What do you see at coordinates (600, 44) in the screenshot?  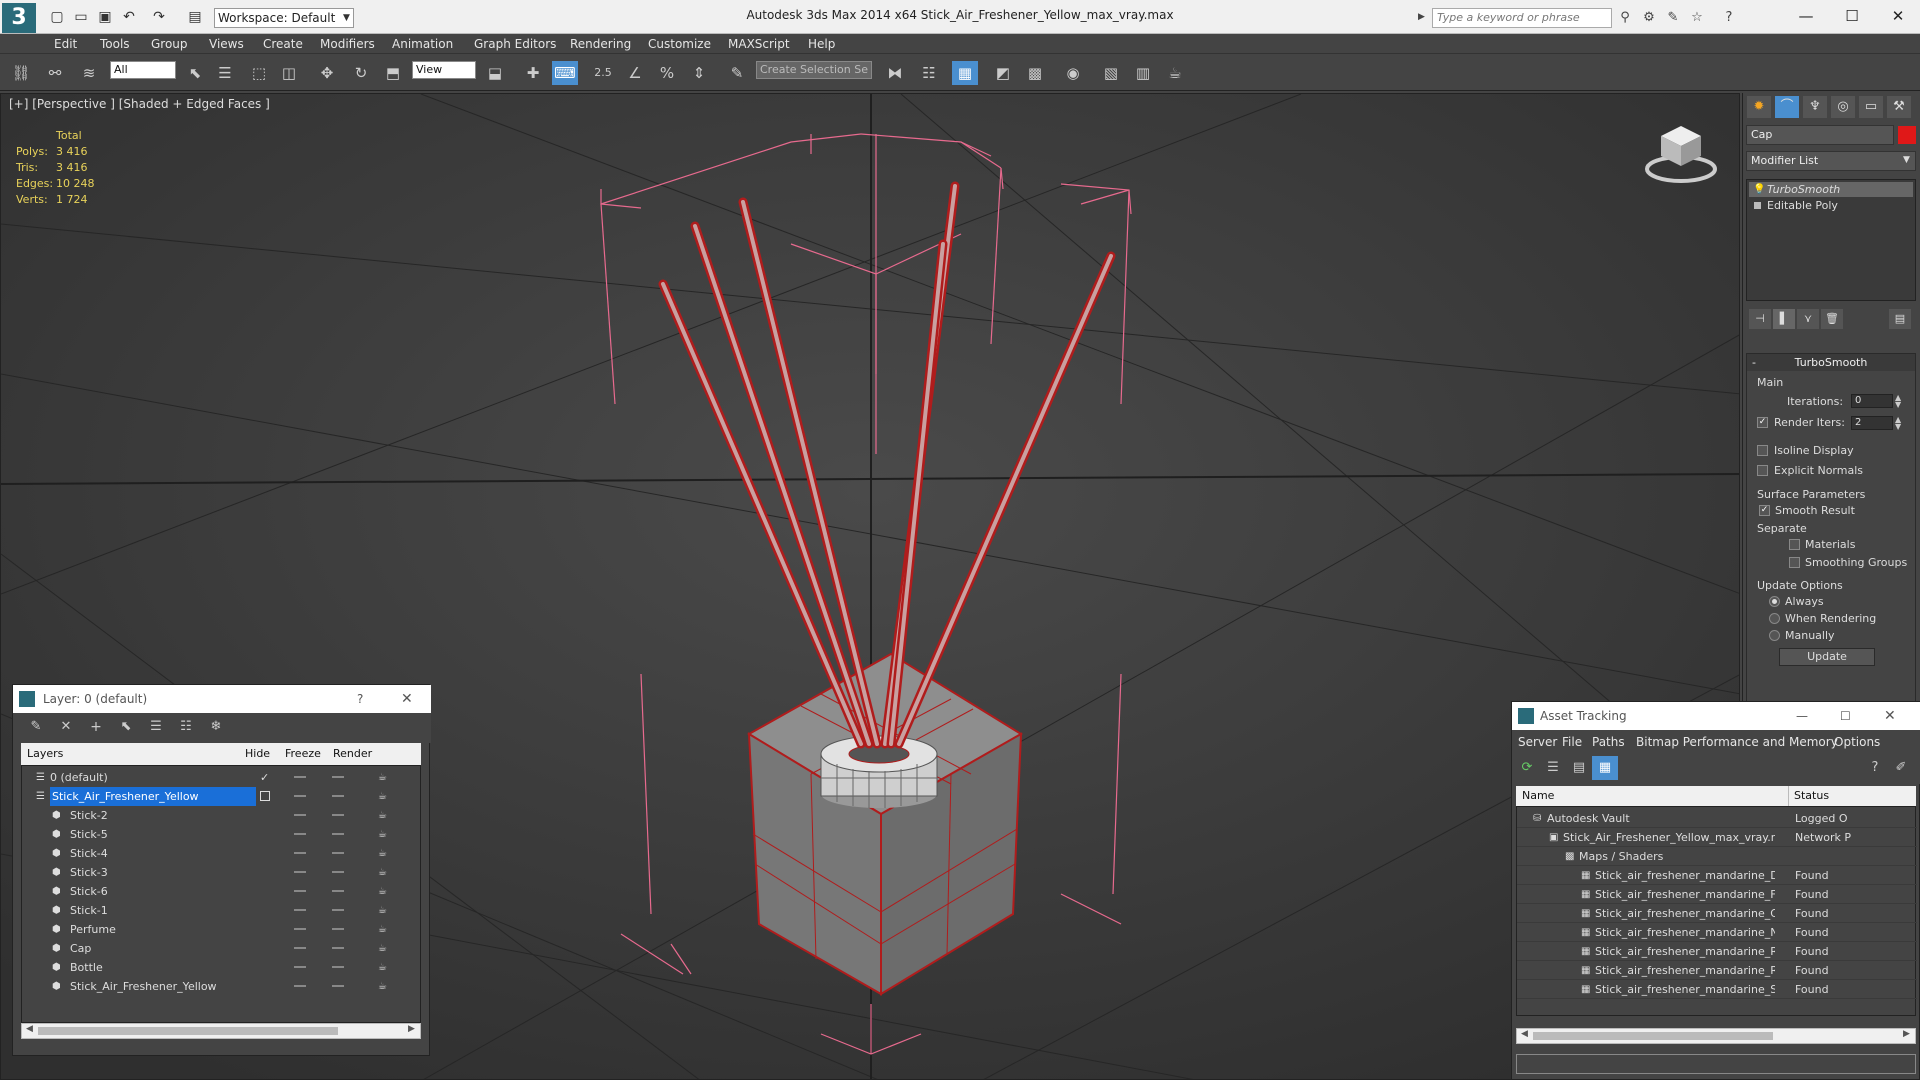 I see `menu-rendering: Rendering` at bounding box center [600, 44].